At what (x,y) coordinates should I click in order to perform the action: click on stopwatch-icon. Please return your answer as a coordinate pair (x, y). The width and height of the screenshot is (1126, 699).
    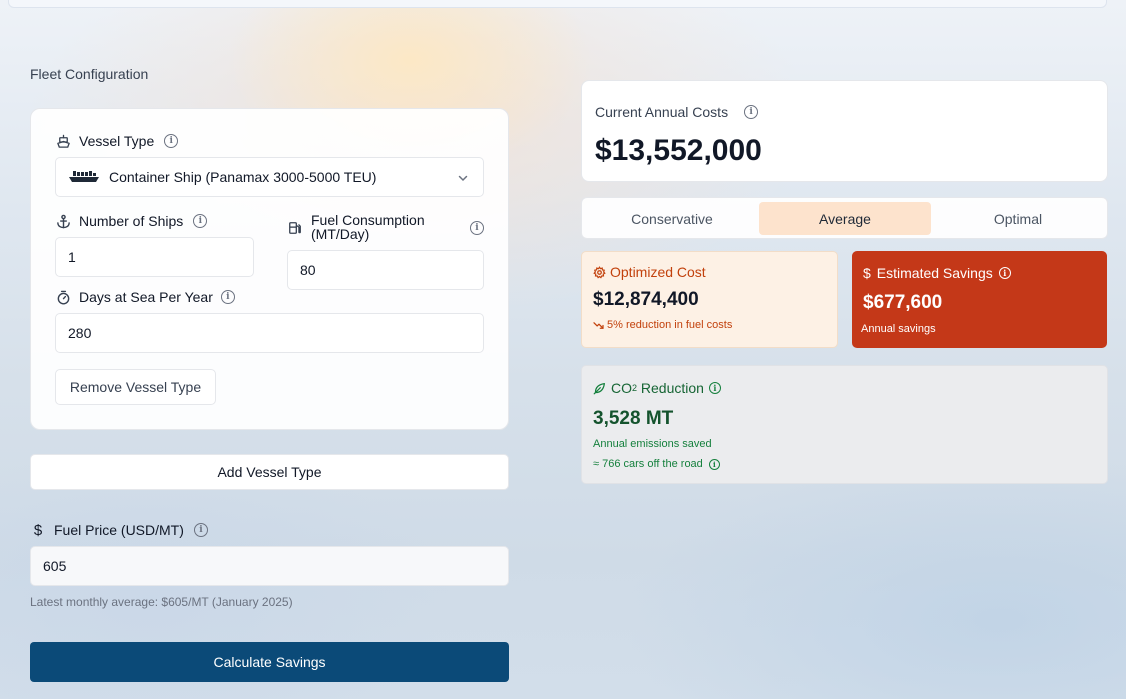
    Looking at the image, I should click on (63, 297).